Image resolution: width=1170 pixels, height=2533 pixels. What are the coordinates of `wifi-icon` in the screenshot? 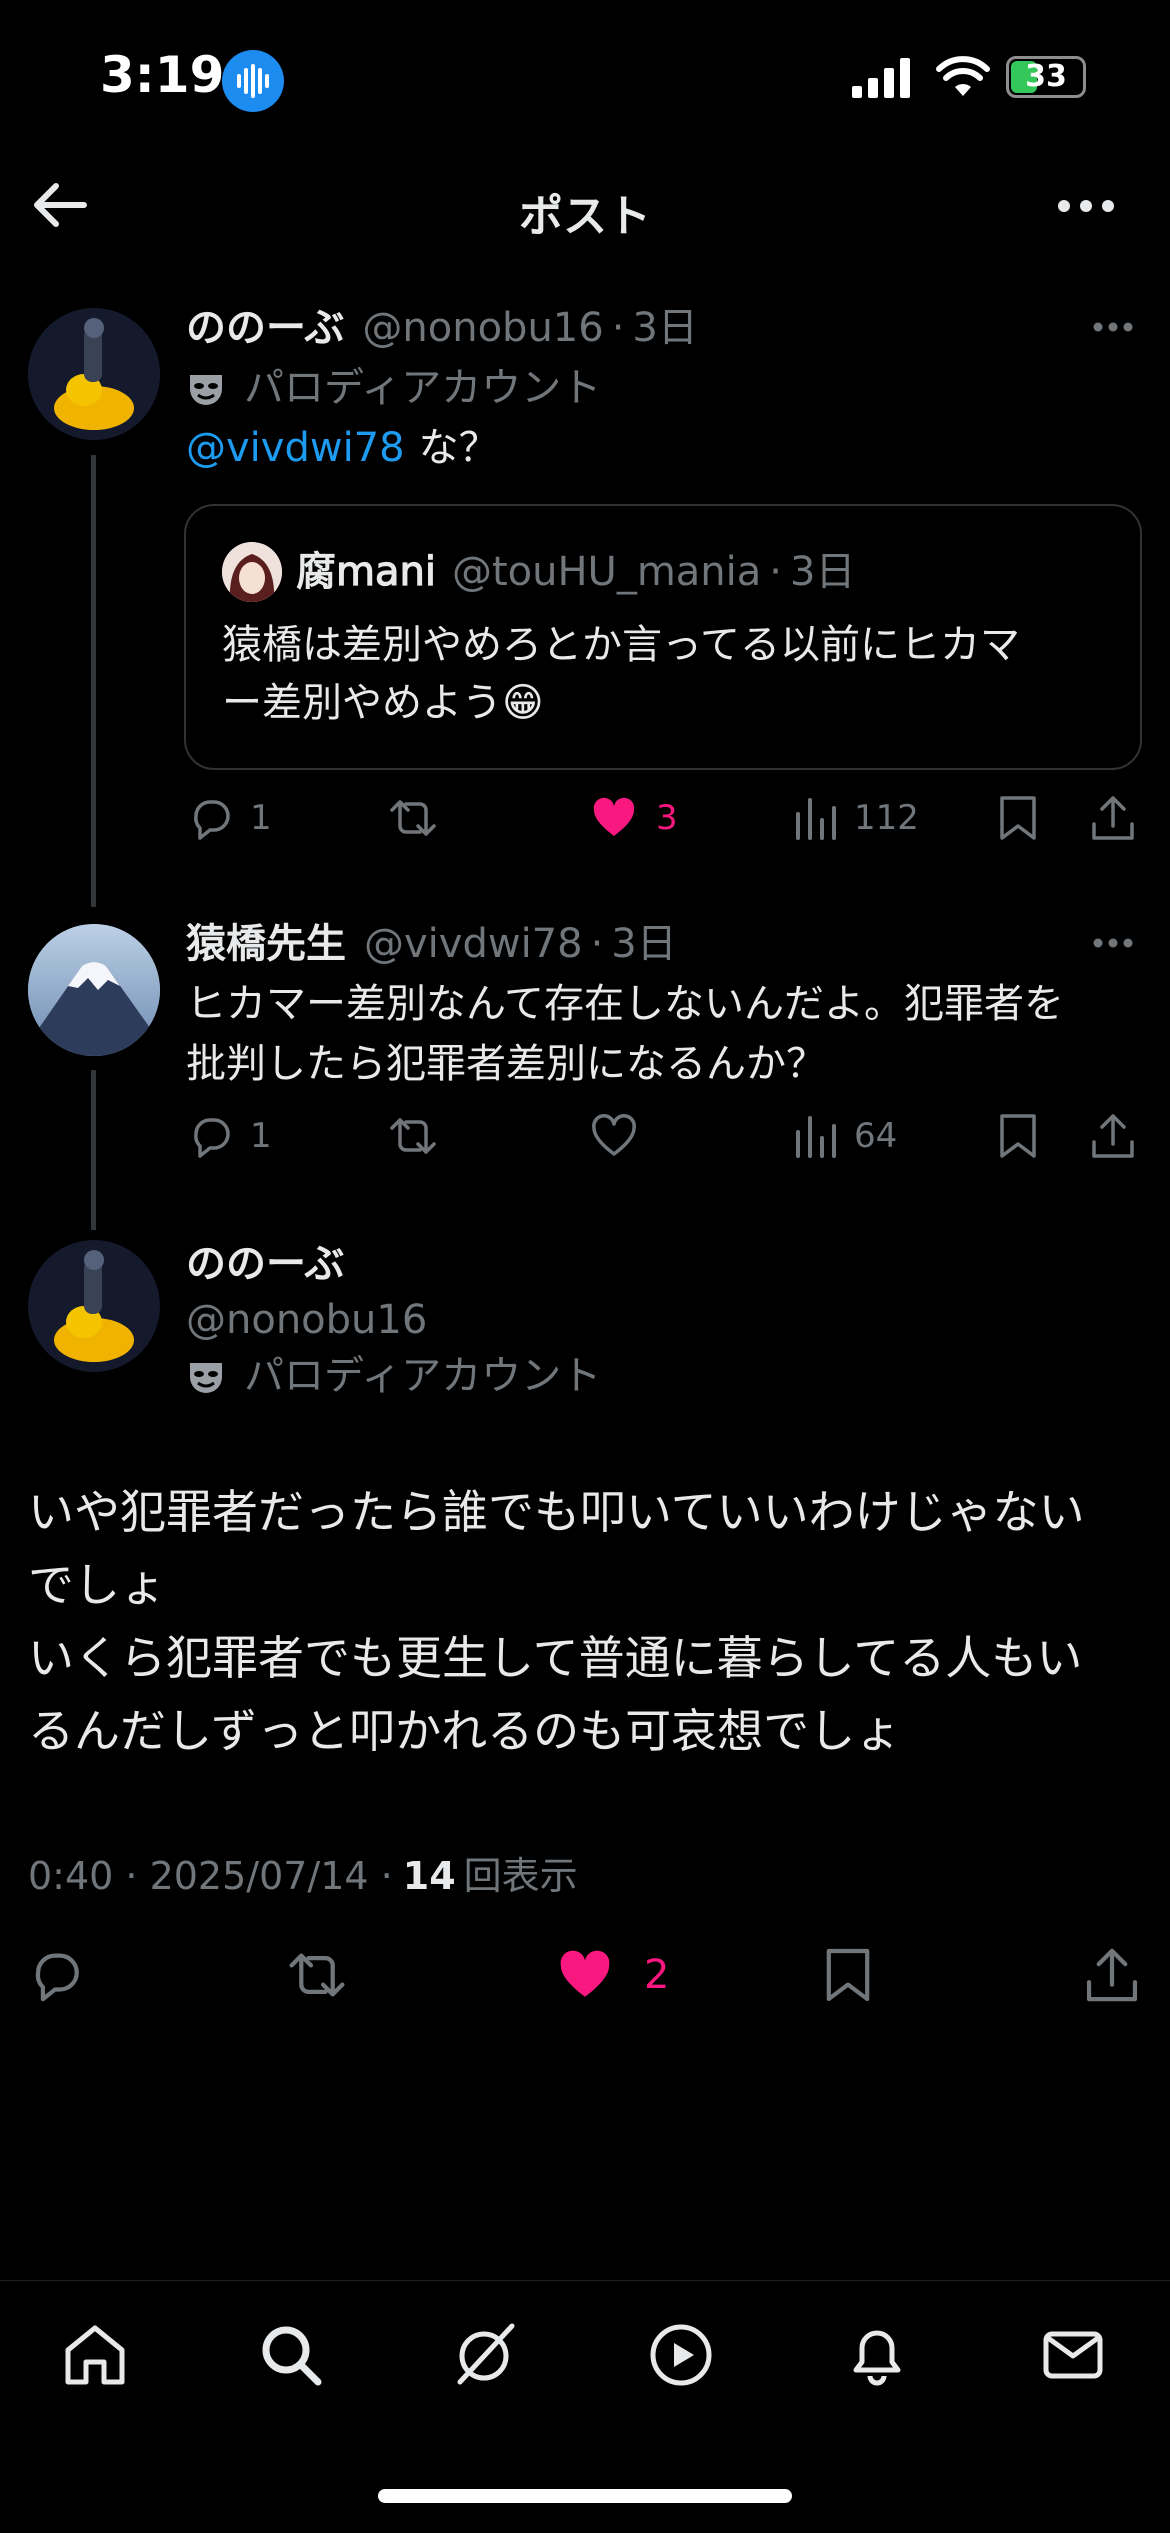 It's located at (963, 79).